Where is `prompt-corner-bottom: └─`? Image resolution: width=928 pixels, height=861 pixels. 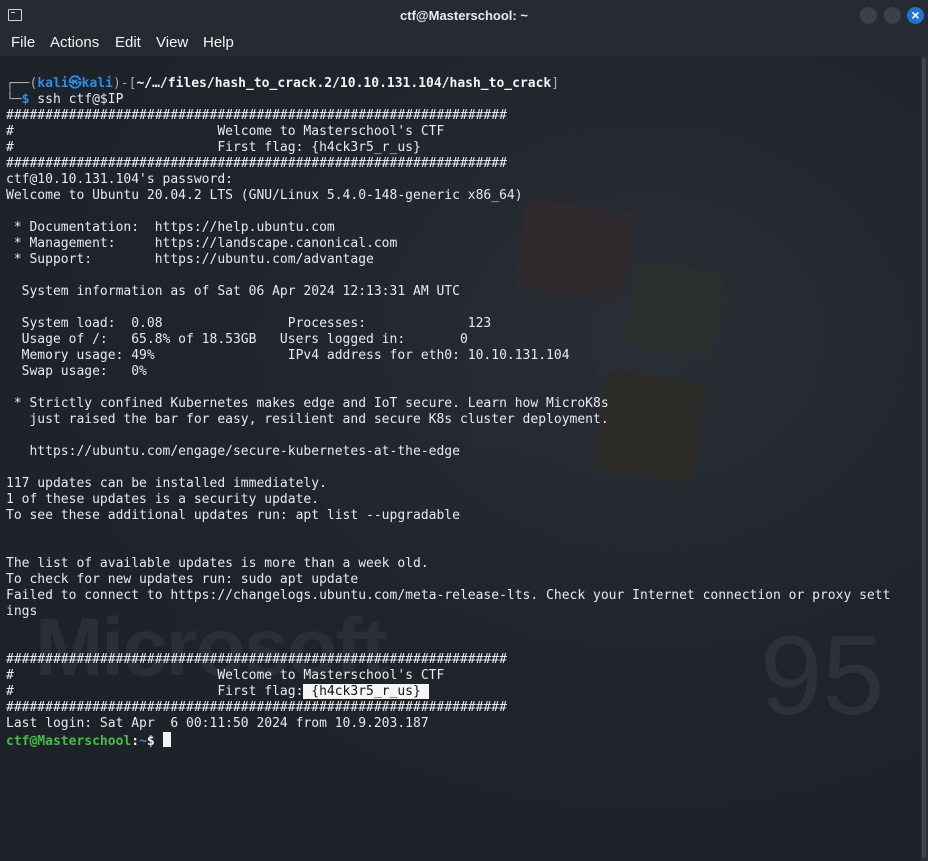
prompt-corner-bottom: └─ is located at coordinates (14, 99).